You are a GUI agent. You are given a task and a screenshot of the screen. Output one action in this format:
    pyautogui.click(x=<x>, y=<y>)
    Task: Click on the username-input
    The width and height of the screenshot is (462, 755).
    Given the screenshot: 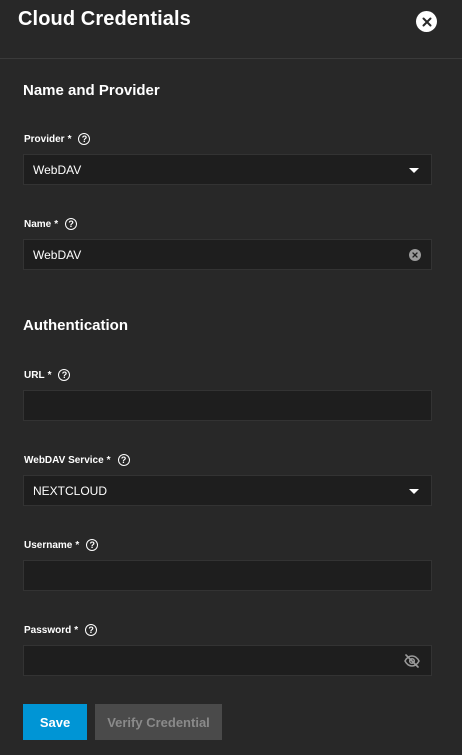 What is the action you would take?
    pyautogui.click(x=227, y=575)
    